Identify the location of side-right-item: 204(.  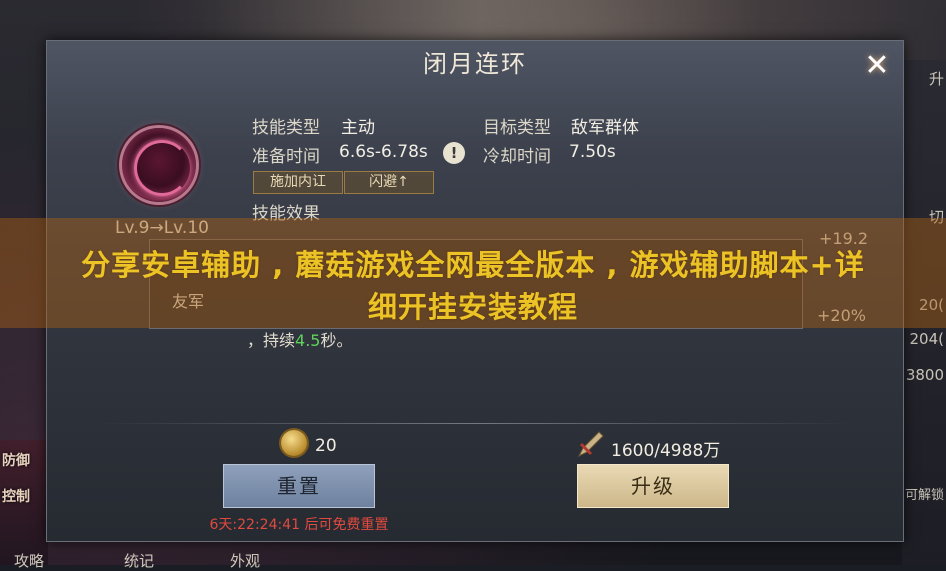
(926, 339).